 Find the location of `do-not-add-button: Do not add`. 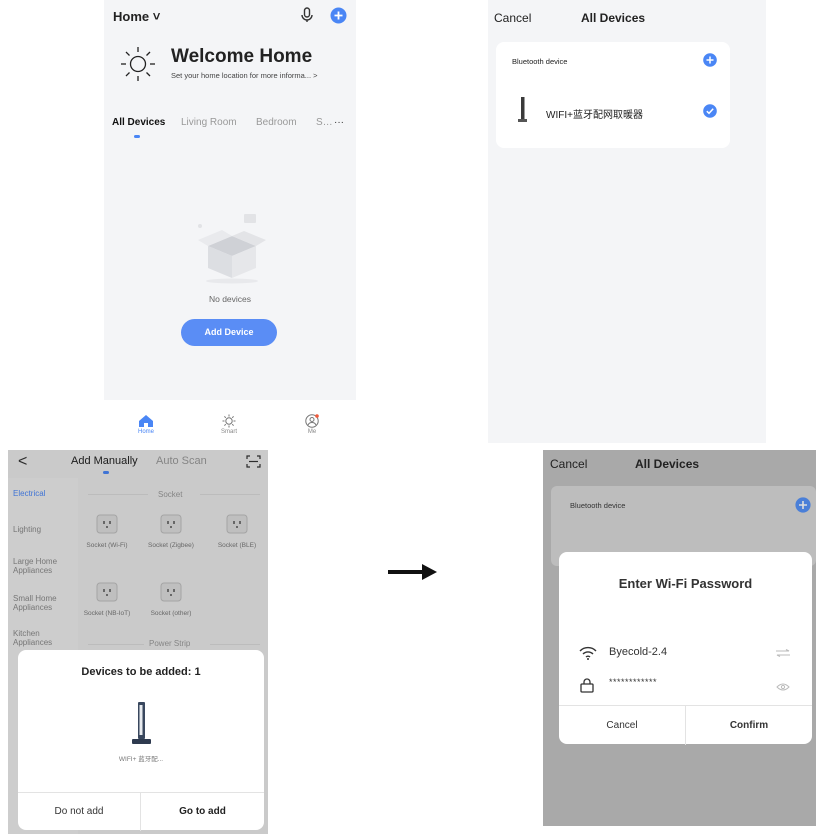

do-not-add-button: Do not add is located at coordinates (79, 812).